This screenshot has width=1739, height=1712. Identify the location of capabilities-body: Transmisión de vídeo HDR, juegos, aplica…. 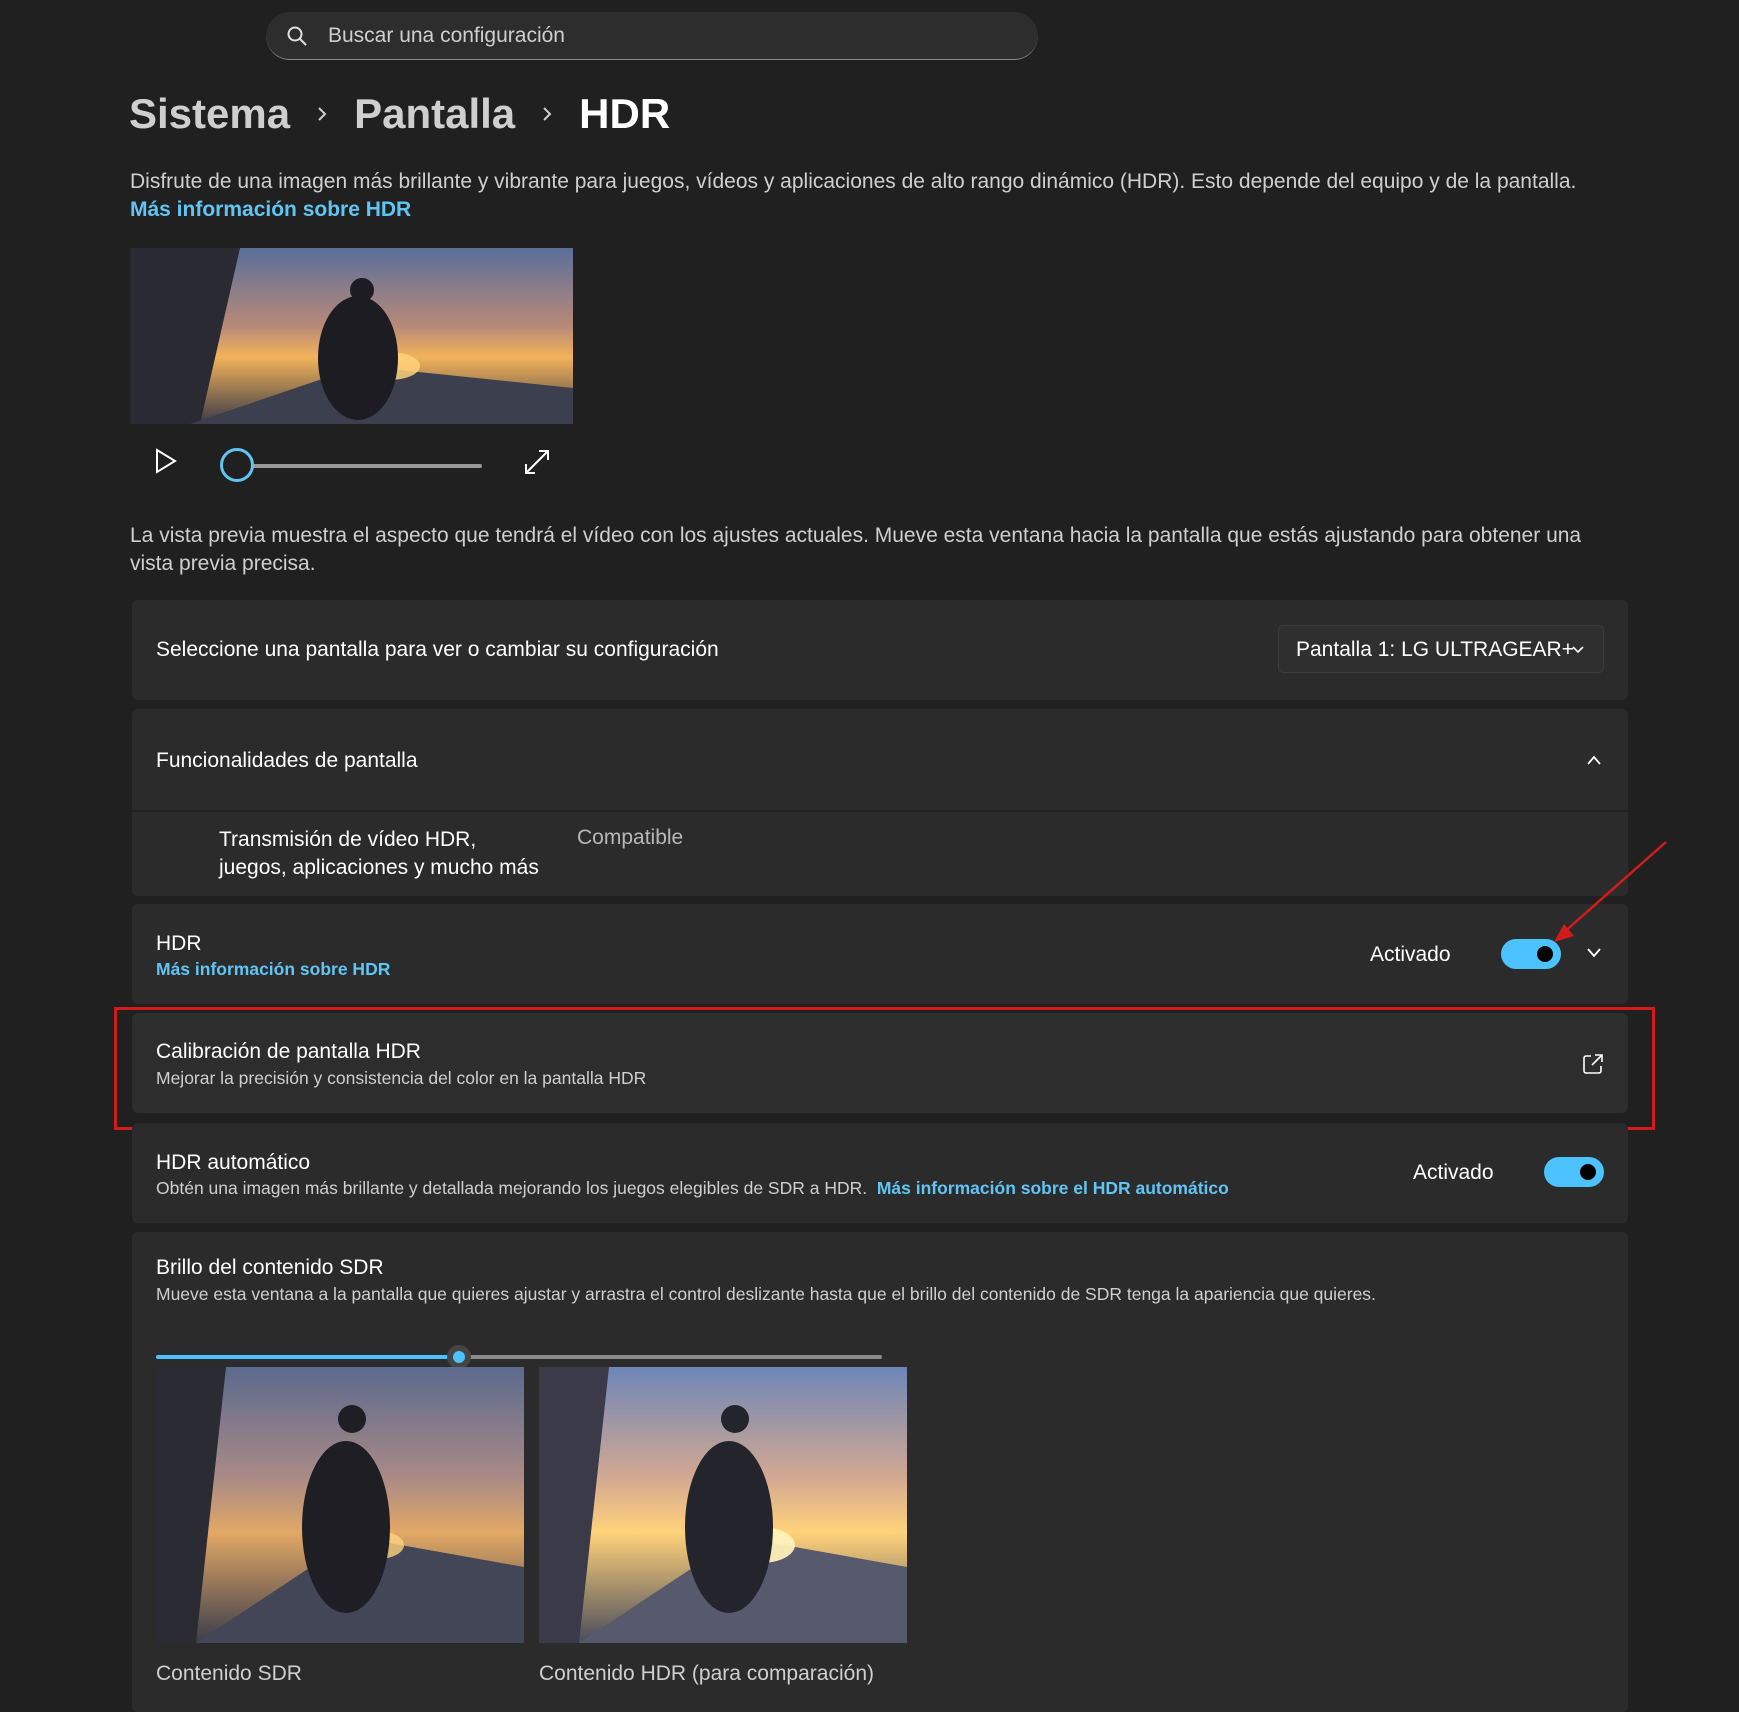
(880, 854).